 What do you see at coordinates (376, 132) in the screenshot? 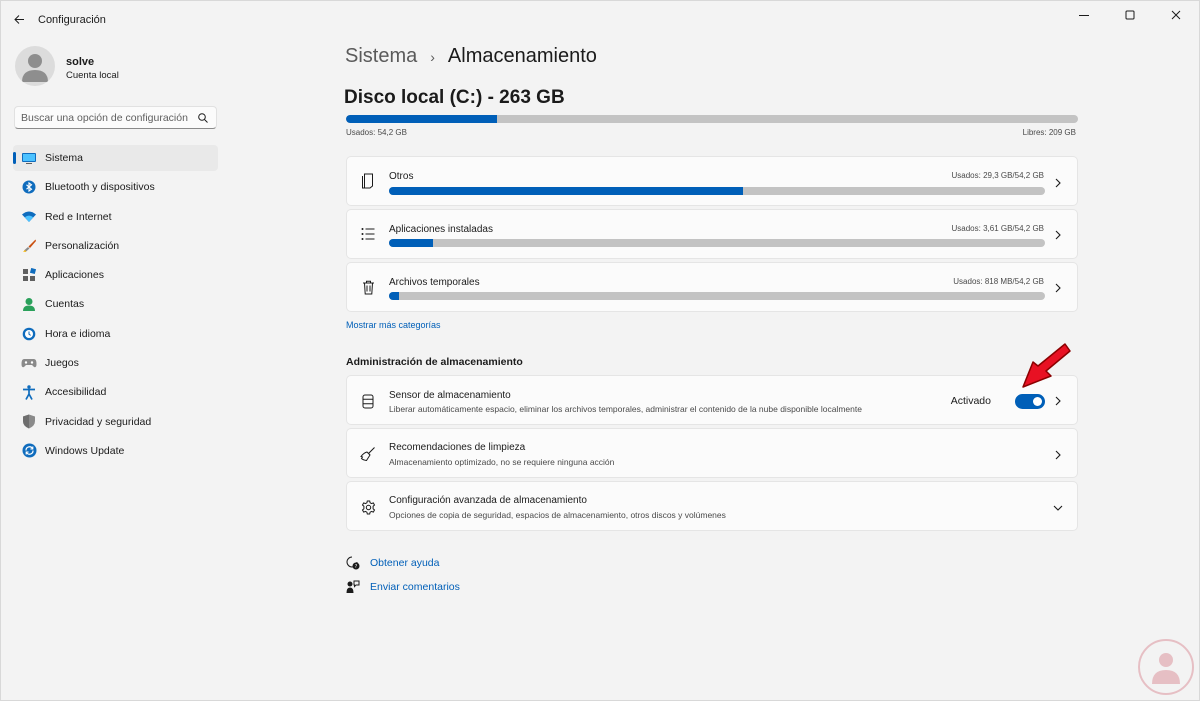
I see `disk-used-label: Usados: 54,2 GB` at bounding box center [376, 132].